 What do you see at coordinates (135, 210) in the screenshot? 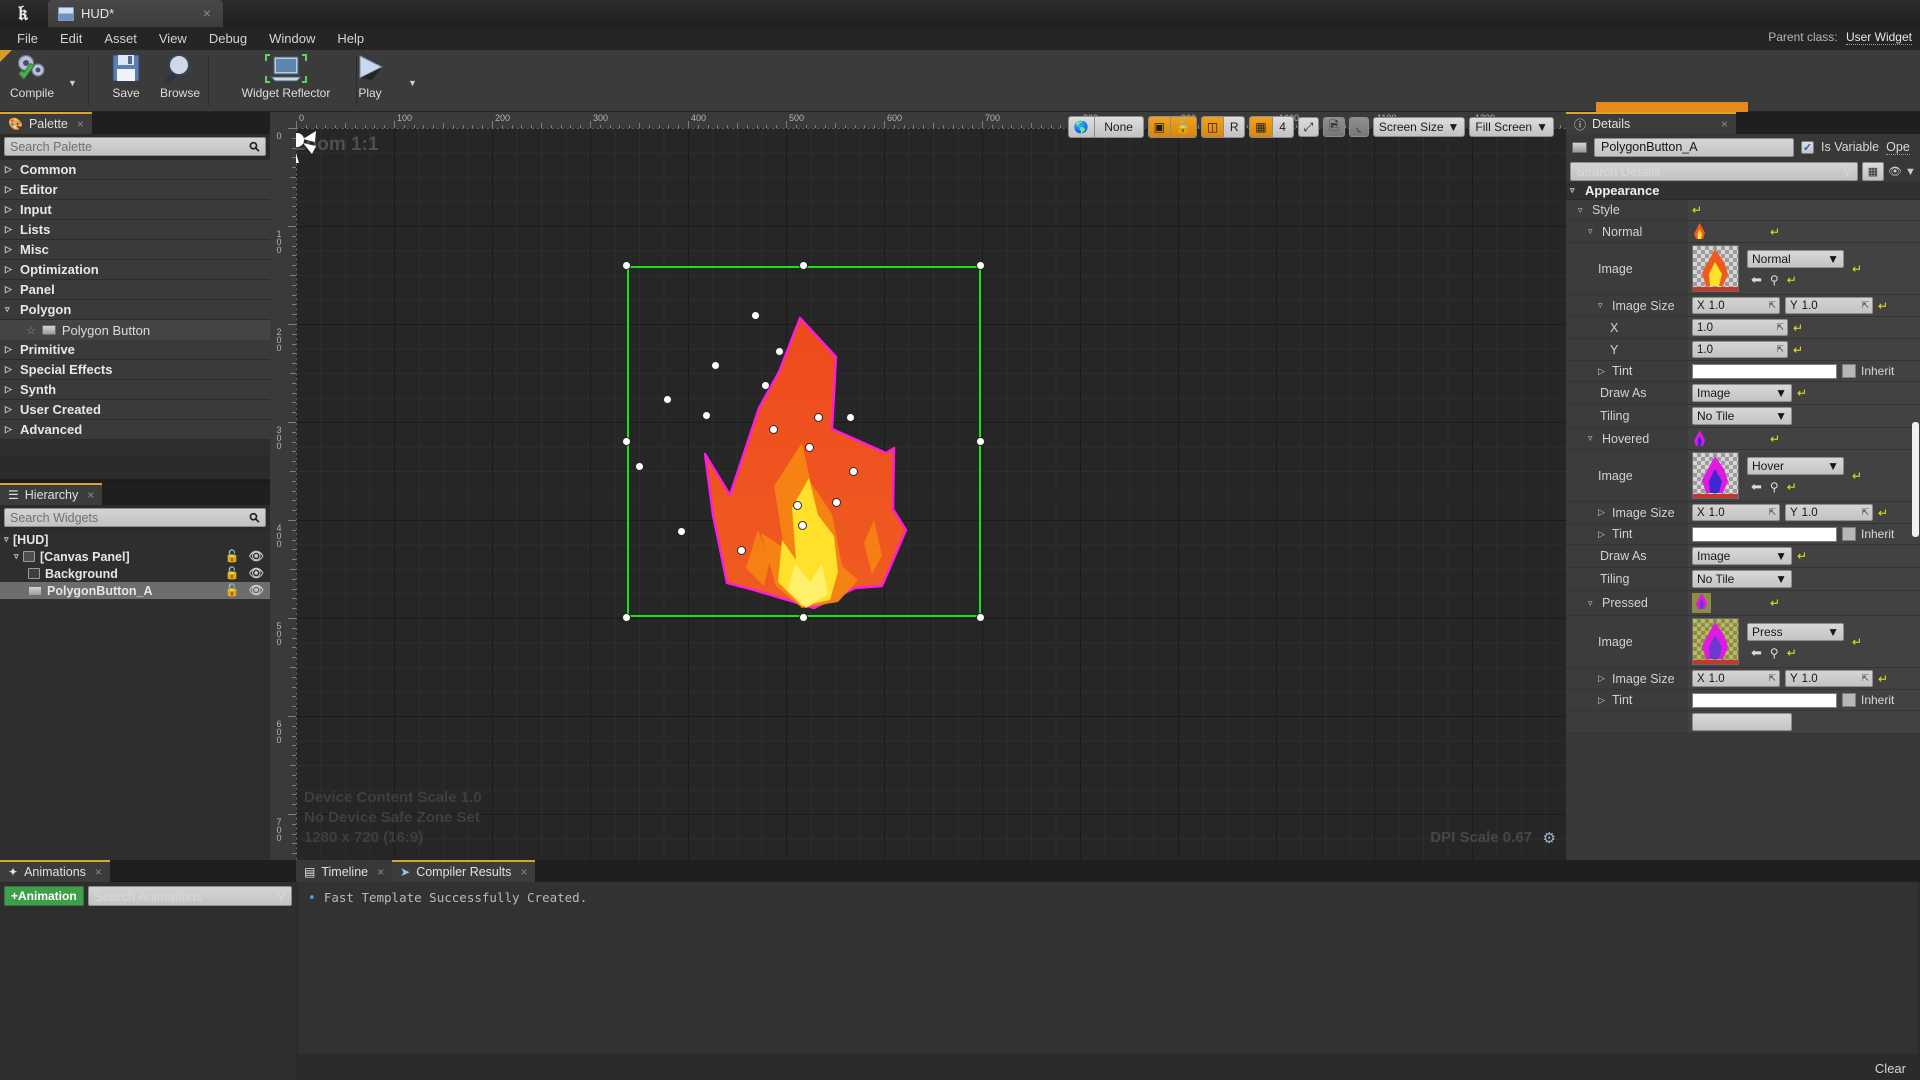
I see `palette-category-input: ▷ Input` at bounding box center [135, 210].